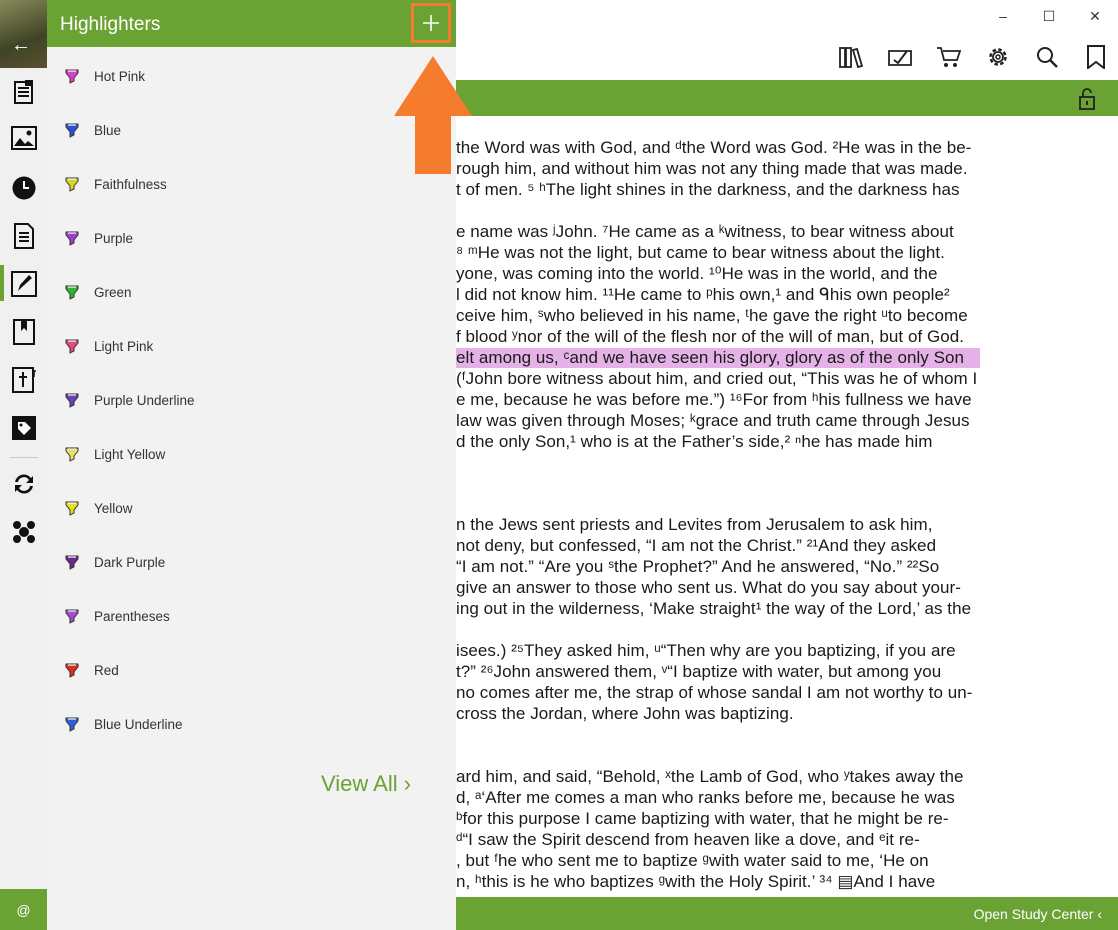  I want to click on window-controls: – ☐ ✕, so click(1049, 18).